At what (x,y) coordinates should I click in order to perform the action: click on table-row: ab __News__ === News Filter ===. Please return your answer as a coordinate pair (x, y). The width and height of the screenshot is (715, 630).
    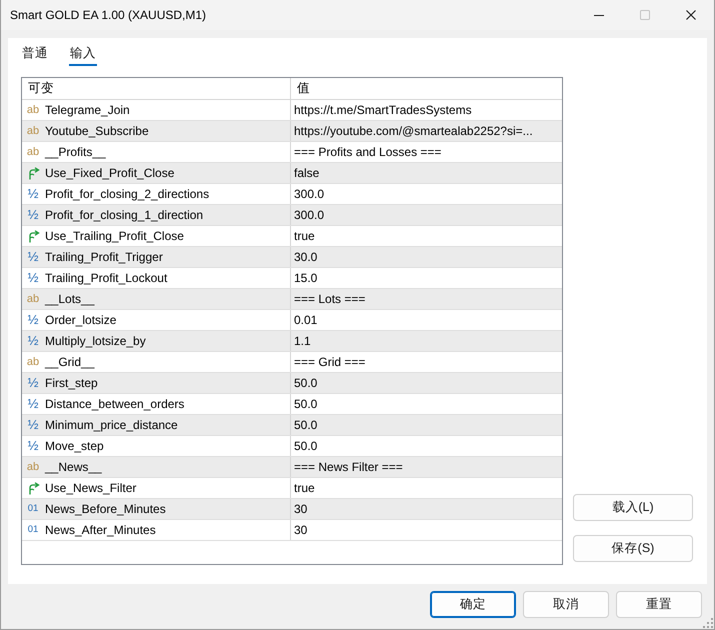
    Looking at the image, I should click on (292, 467).